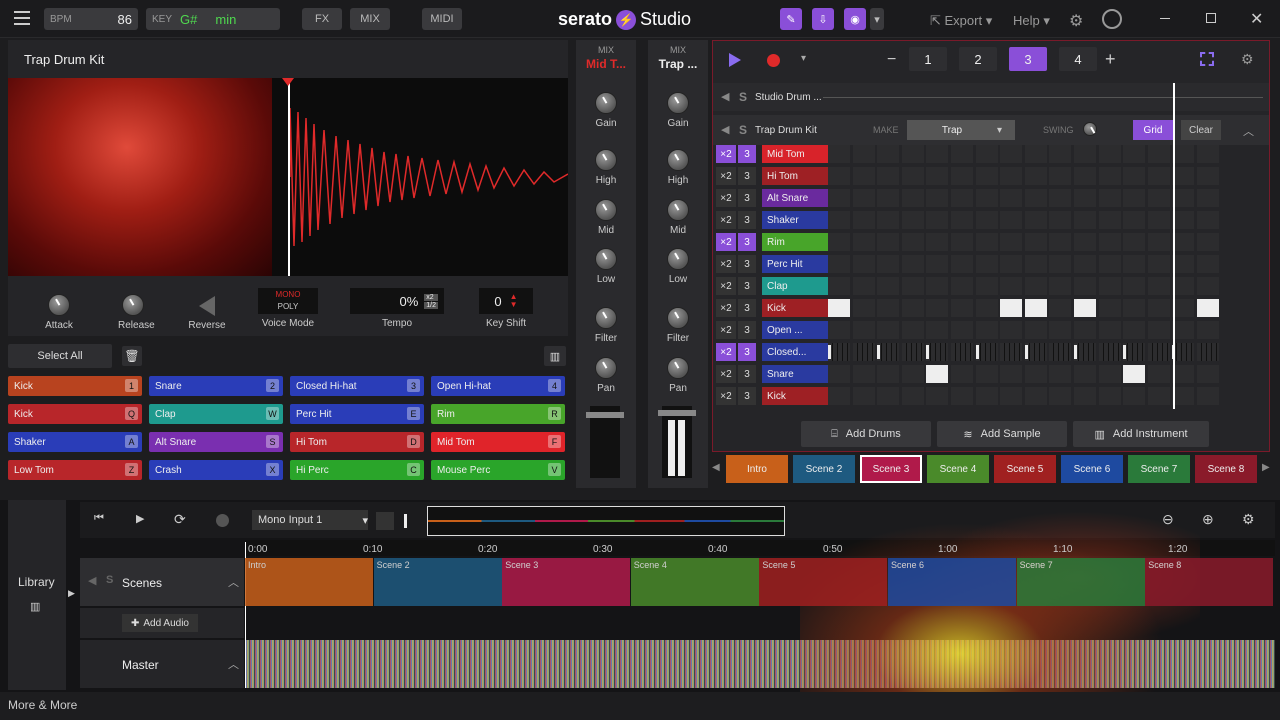 The image size is (1280, 720). Describe the element at coordinates (91, 19) in the screenshot. I see `bpm-box: BPM 86` at that location.